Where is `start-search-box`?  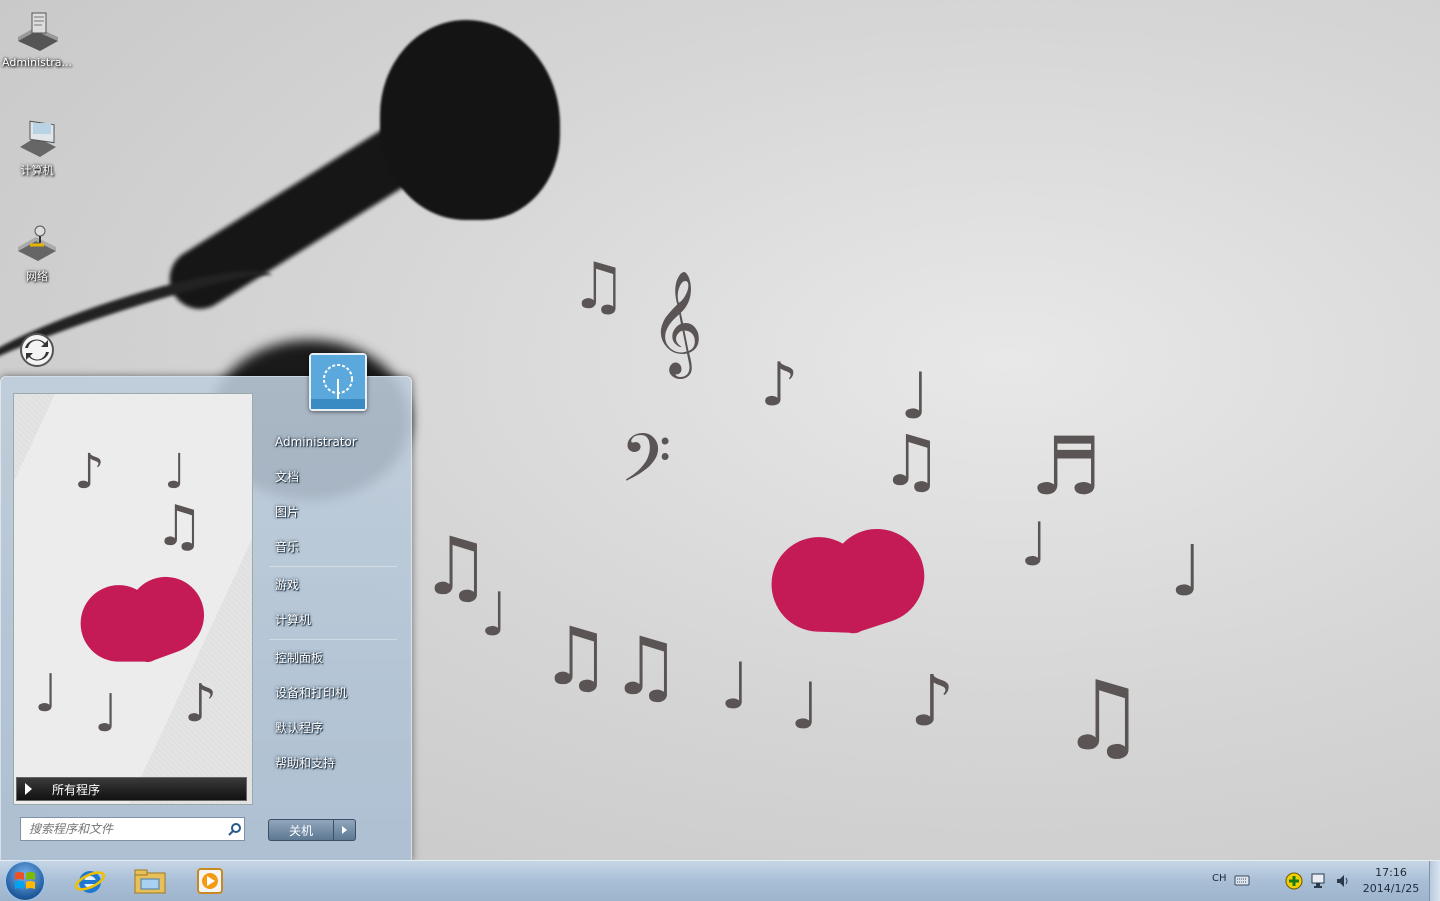
start-search-box is located at coordinates (132, 829).